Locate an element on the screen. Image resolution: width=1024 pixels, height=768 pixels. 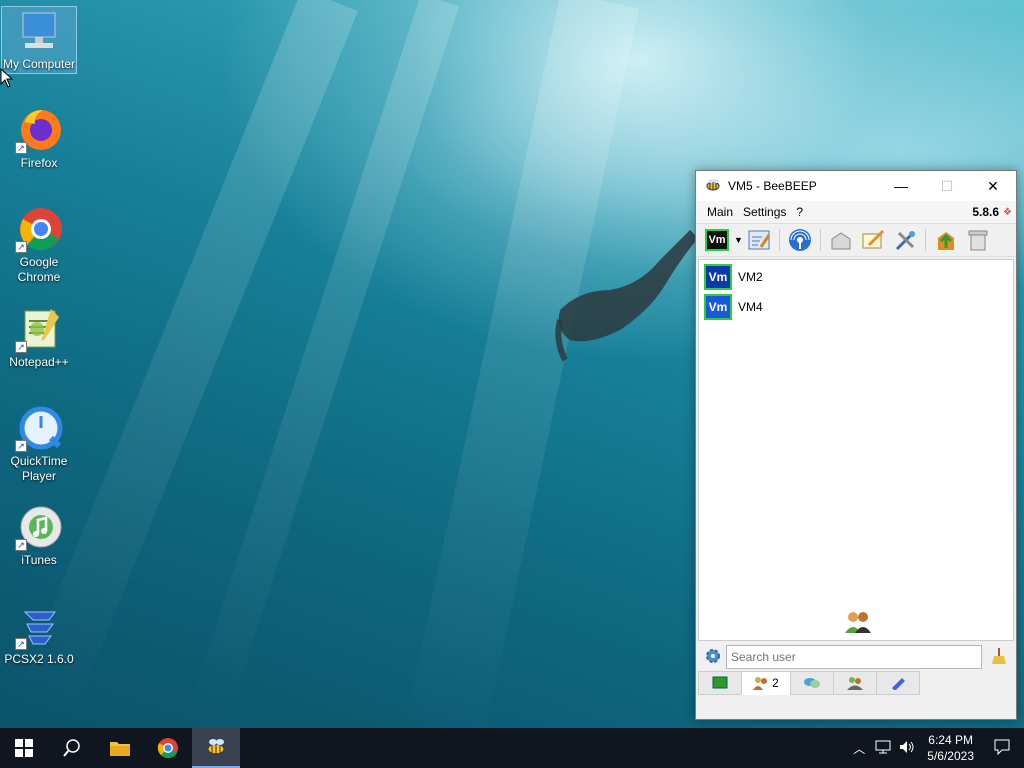
window-title: VM5 - BeeBEEP is located at coordinates (772, 186).